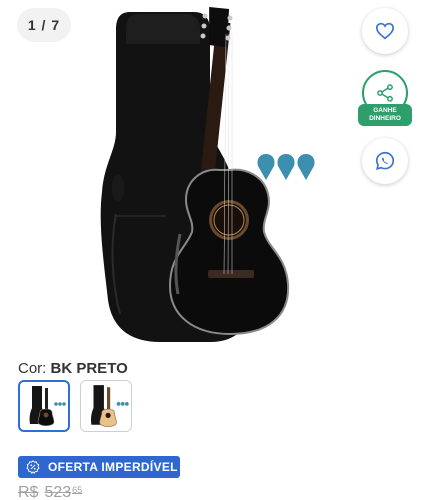  I want to click on old-price-whole: 523, so click(58, 492).